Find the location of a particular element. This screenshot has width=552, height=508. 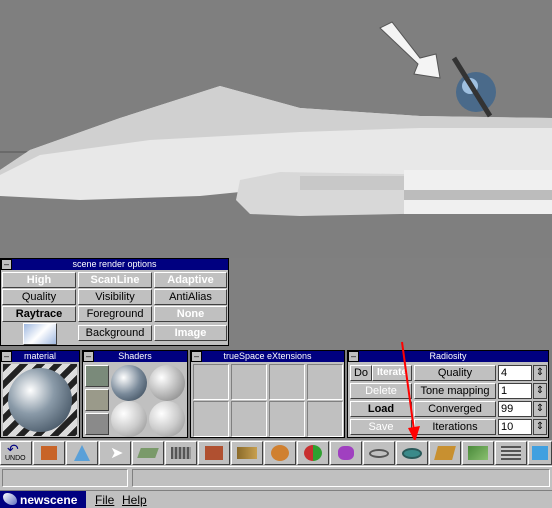

background-button: Background is located at coordinates (115, 333).